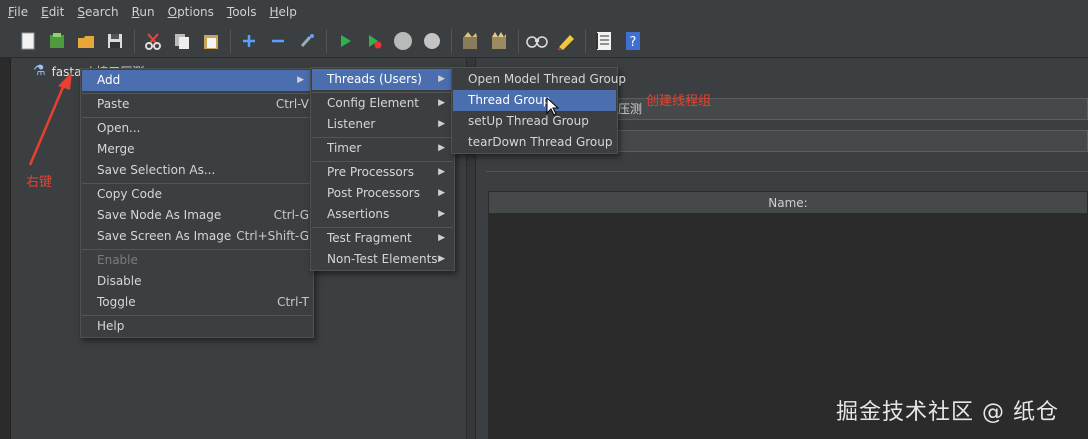 This screenshot has width=1088, height=439. What do you see at coordinates (947, 412) in the screenshot?
I see `watermark: 掘金技术社区 @ 纸仓` at bounding box center [947, 412].